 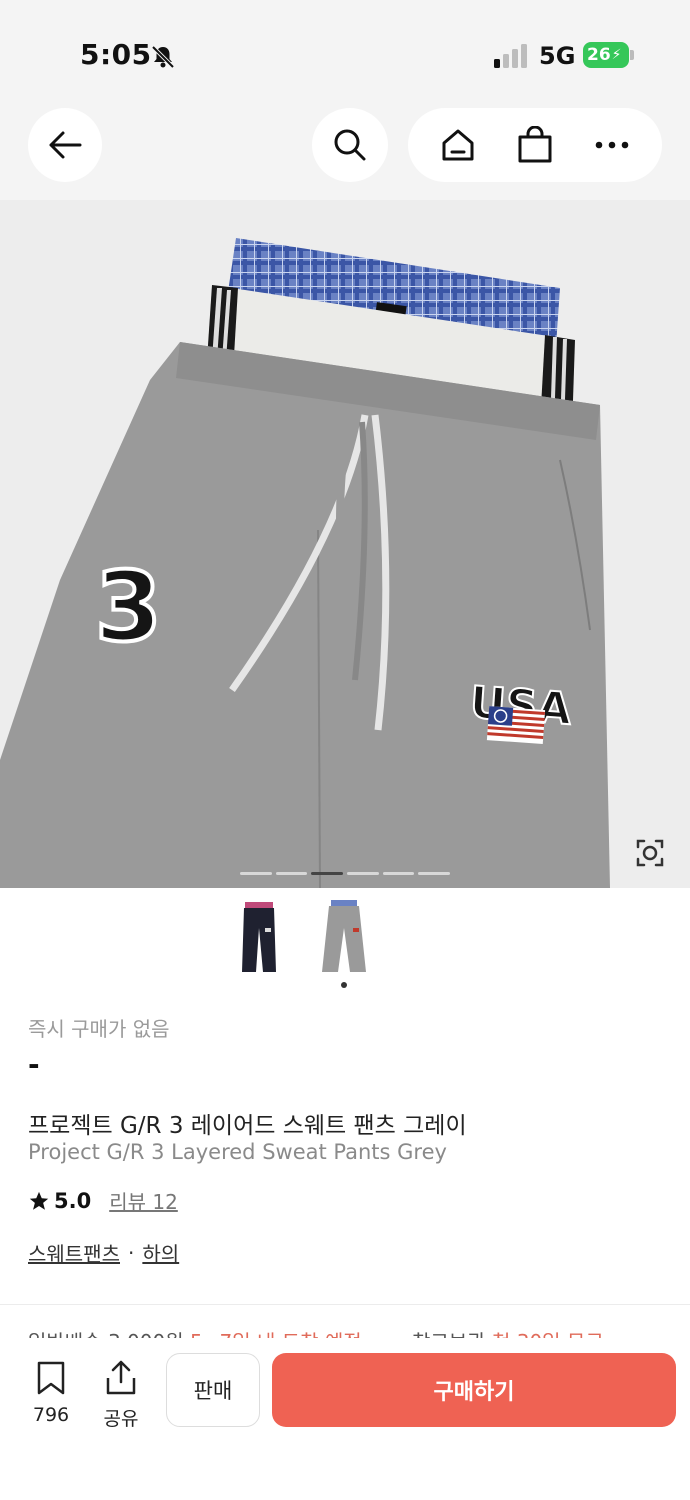 What do you see at coordinates (103, 1200) in the screenshot?
I see `rating: 5.0 리뷰 12` at bounding box center [103, 1200].